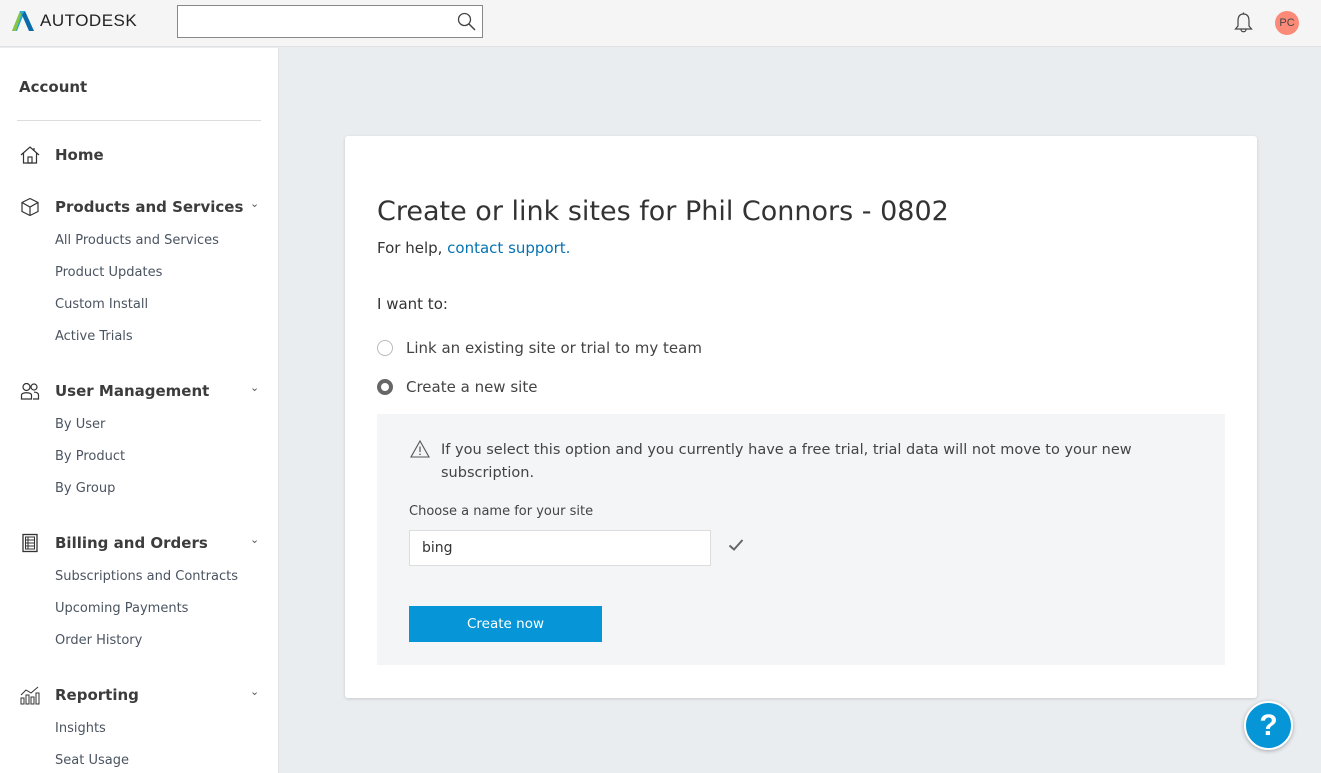 The height and width of the screenshot is (773, 1321). Describe the element at coordinates (1243, 23) in the screenshot. I see `notifications-bell-icon` at that location.